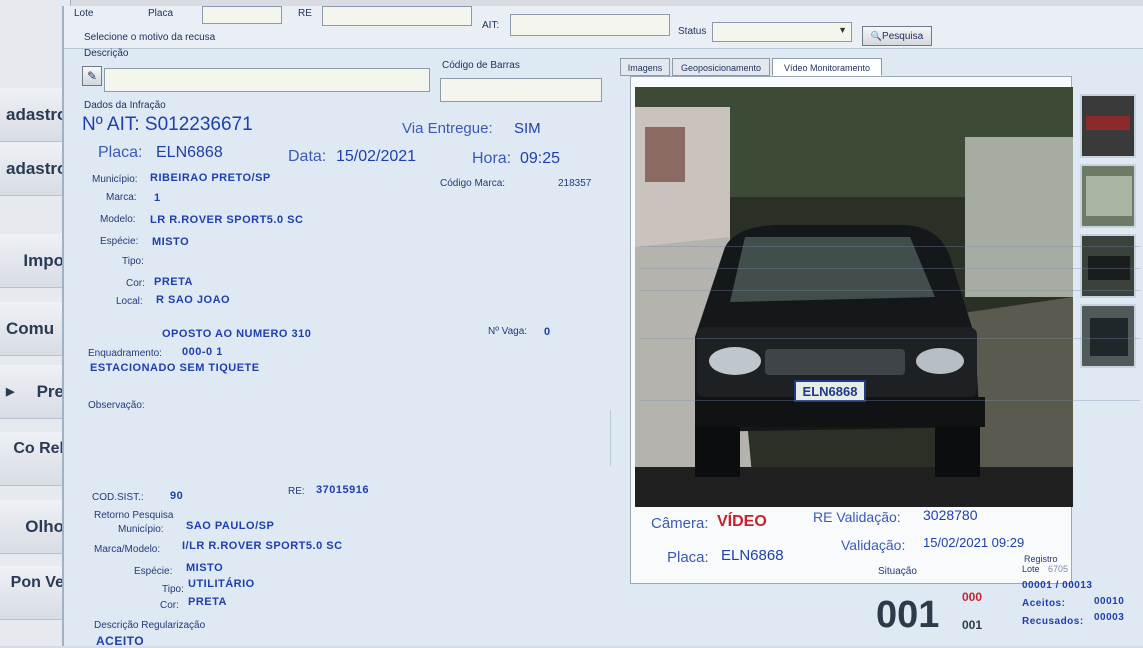  Describe the element at coordinates (37, 582) in the screenshot. I see `sidebar-item-label: Pon Ve` at that location.